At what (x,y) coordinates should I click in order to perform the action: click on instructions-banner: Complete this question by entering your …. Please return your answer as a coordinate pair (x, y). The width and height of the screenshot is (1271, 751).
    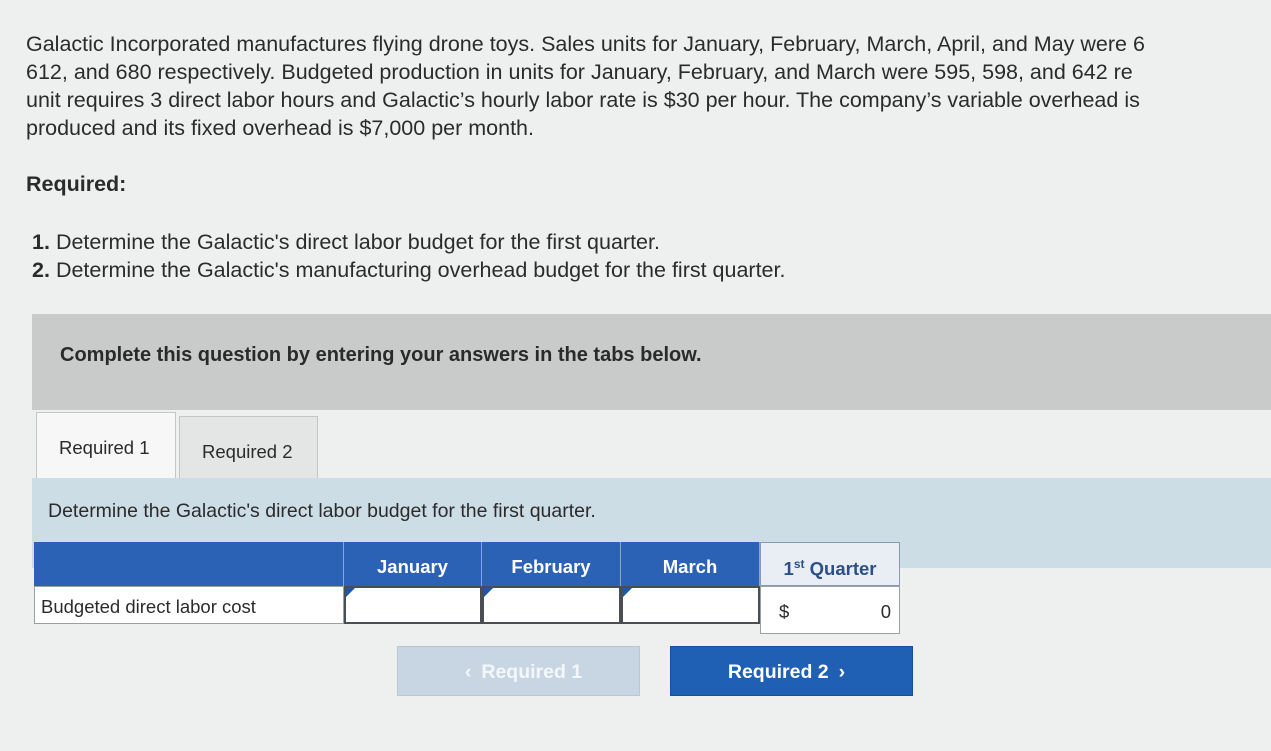
    Looking at the image, I should click on (651, 362).